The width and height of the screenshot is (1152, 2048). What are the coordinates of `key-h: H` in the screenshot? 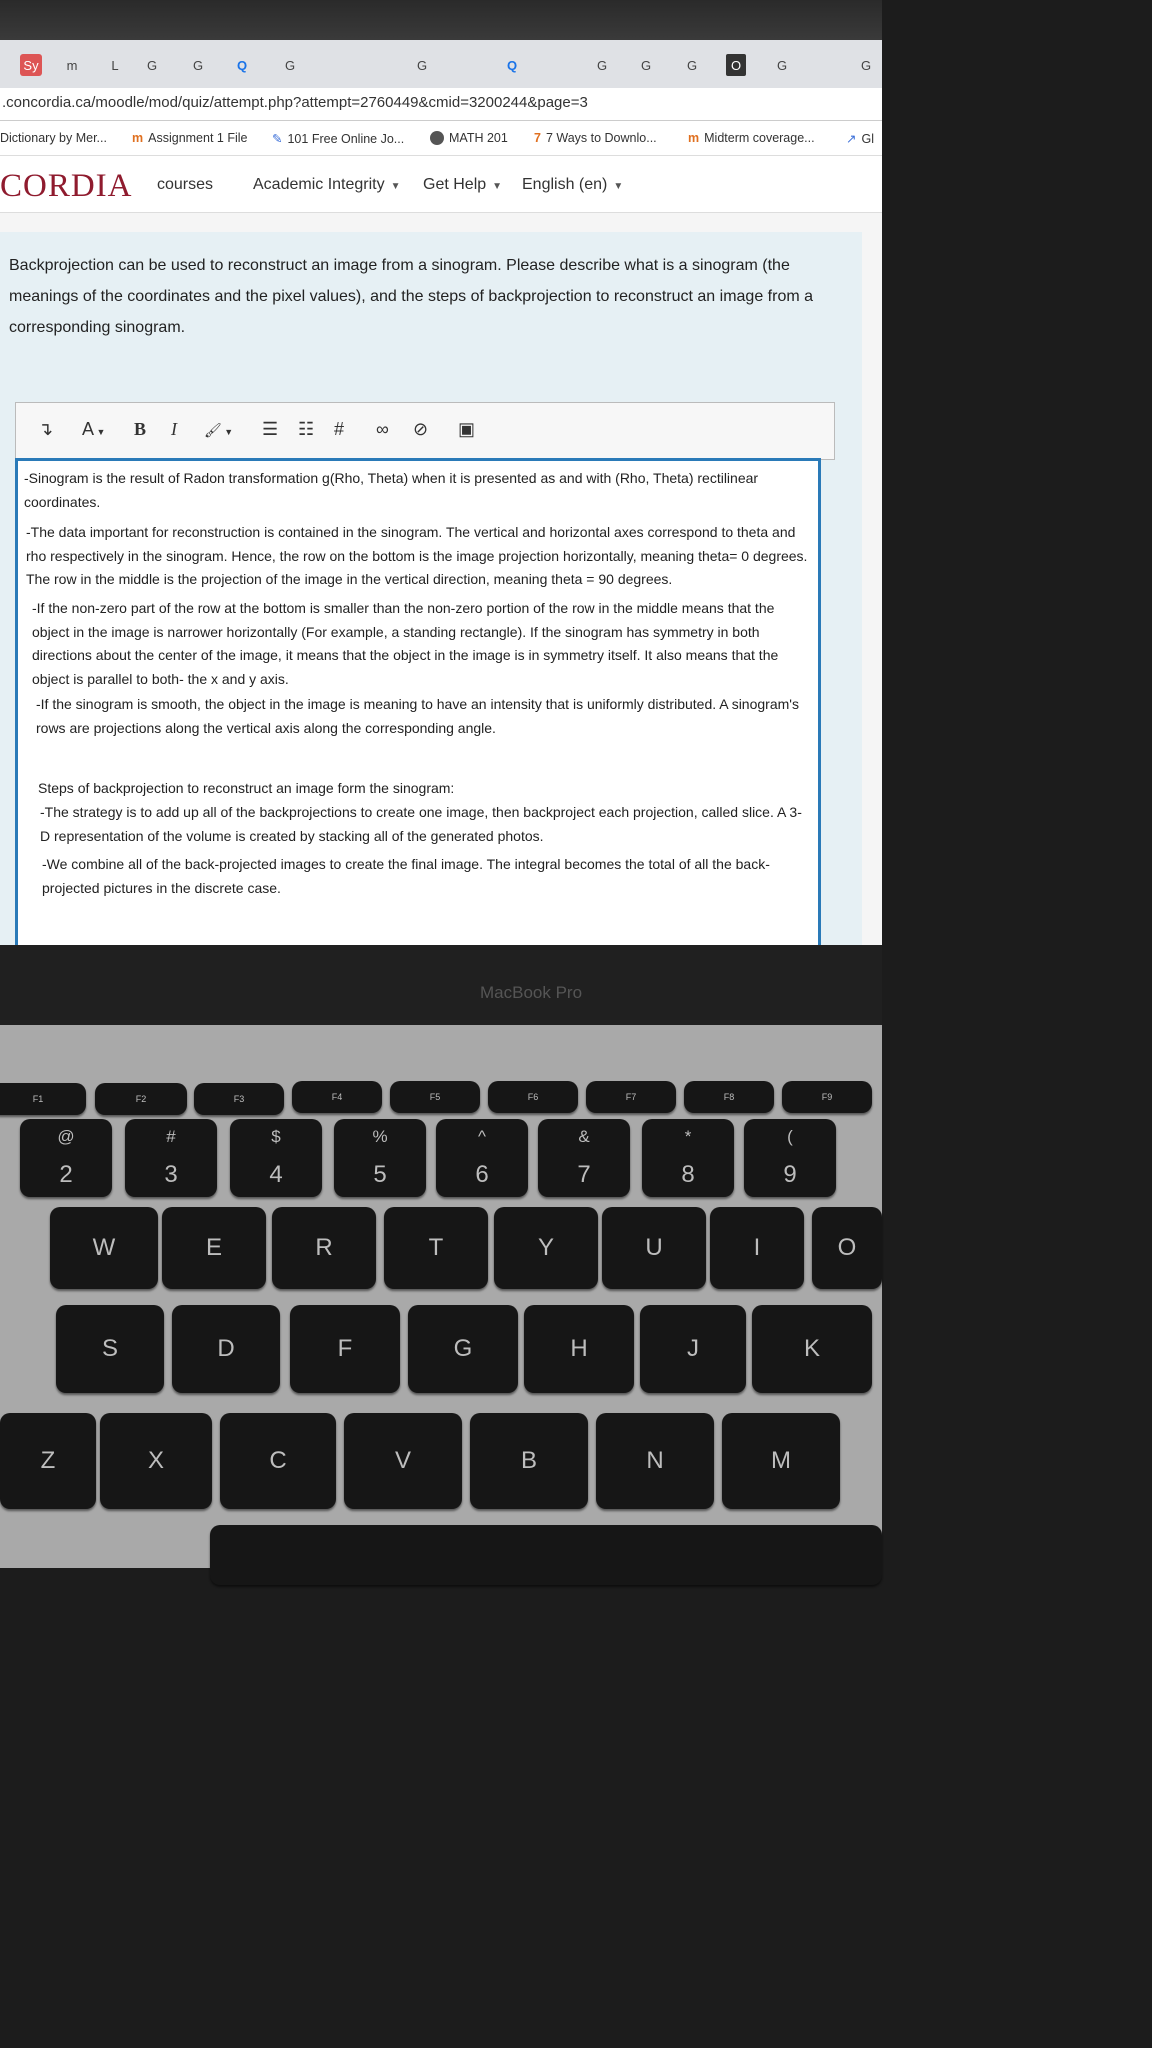 It's located at (579, 1349).